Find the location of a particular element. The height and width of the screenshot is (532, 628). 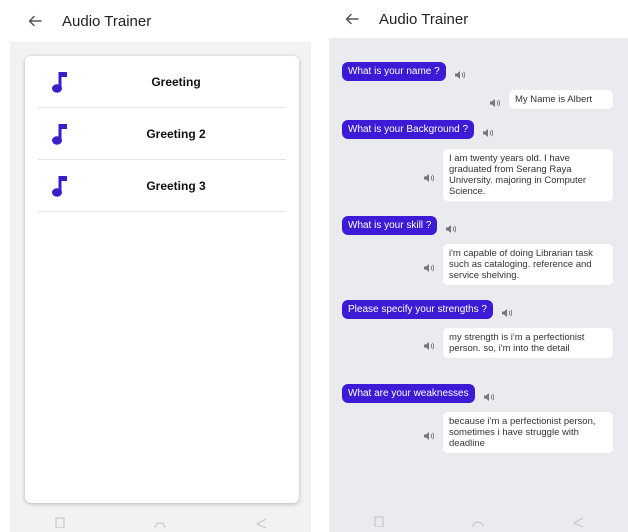

question-row: What is your Background ? is located at coordinates (418, 129).